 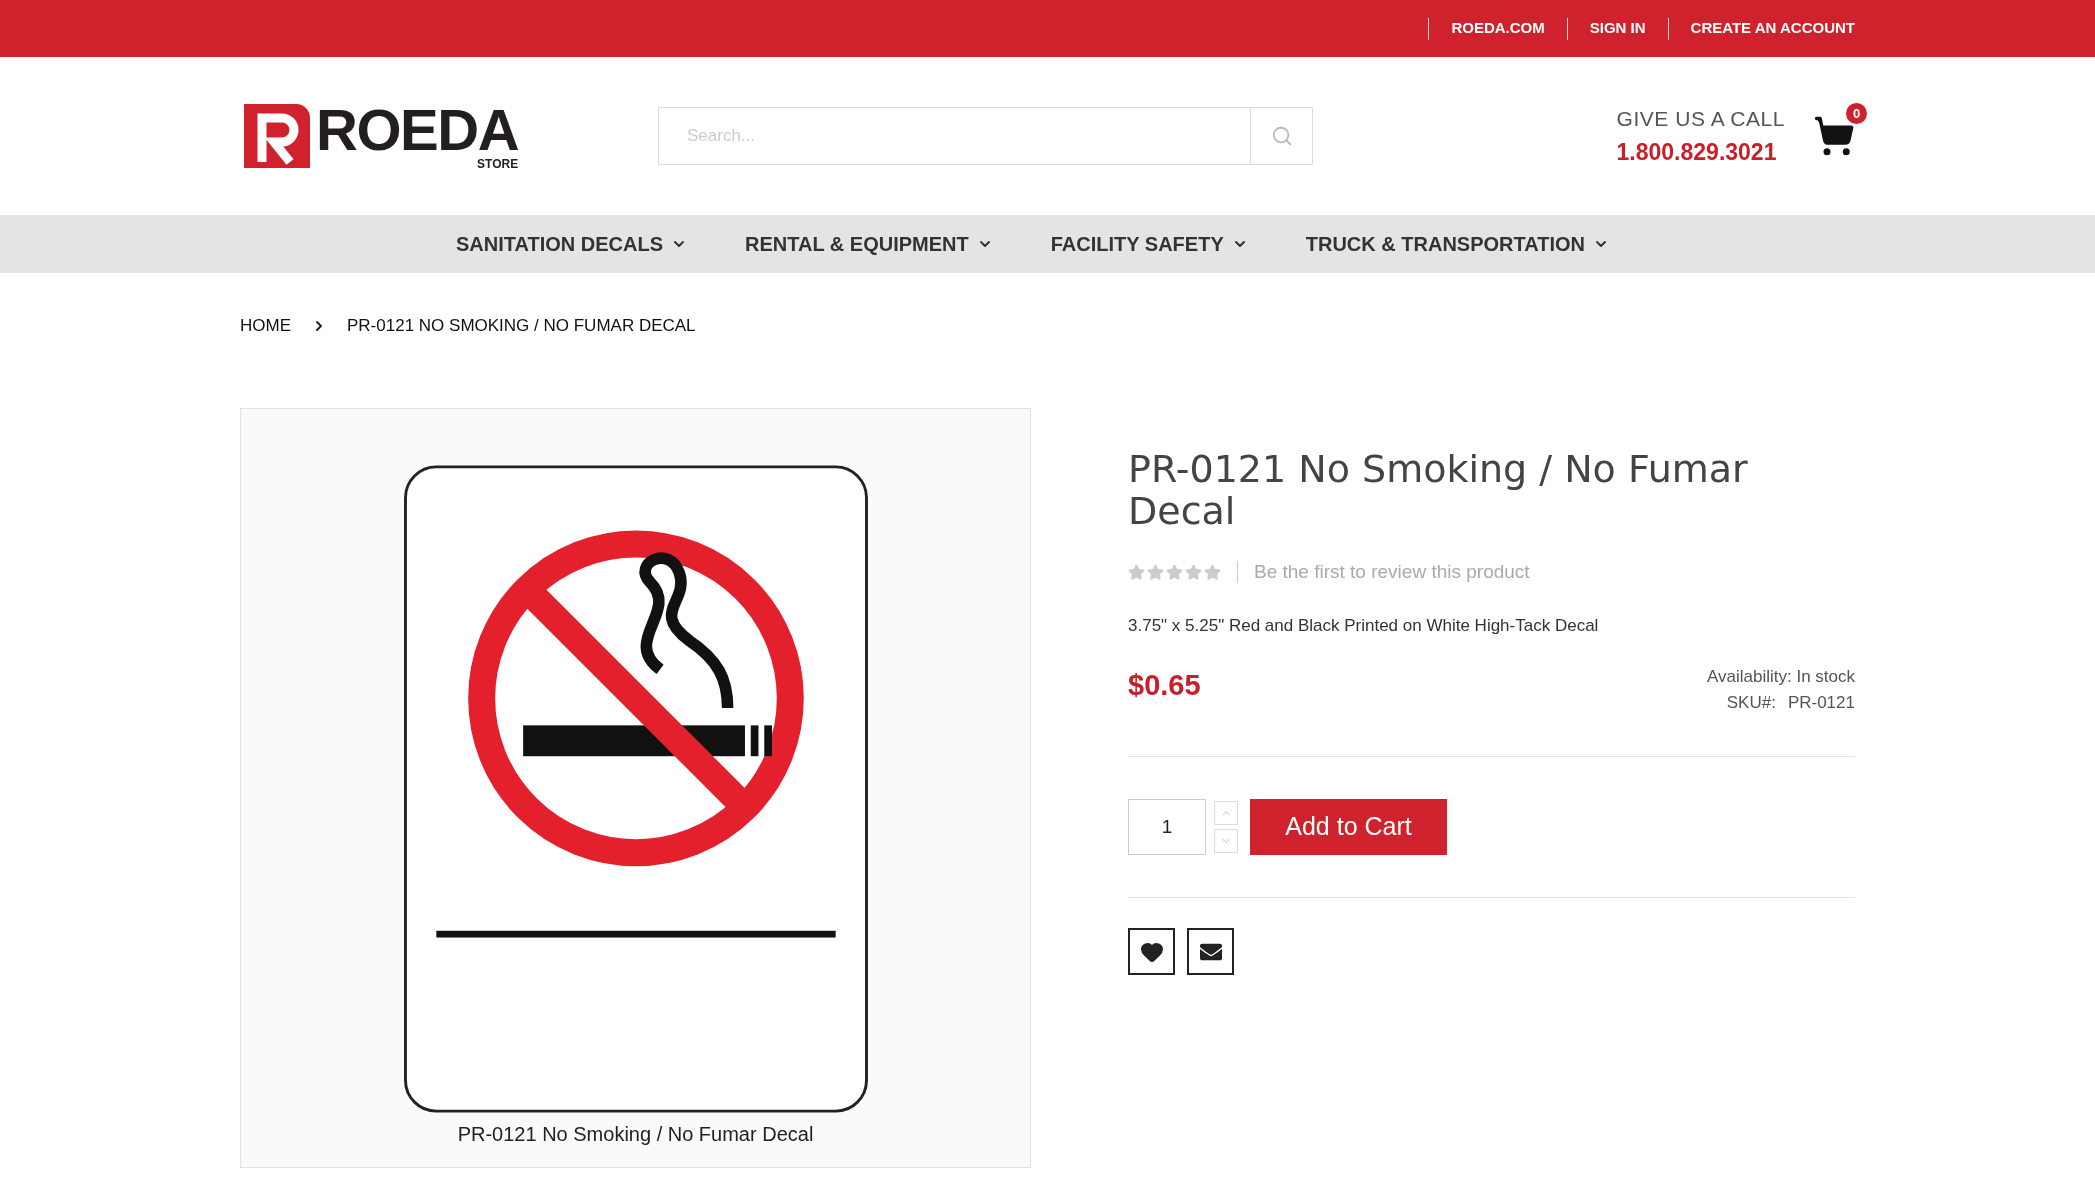 I want to click on nav-item: RENTAL & EQUIPMENT, so click(x=869, y=244).